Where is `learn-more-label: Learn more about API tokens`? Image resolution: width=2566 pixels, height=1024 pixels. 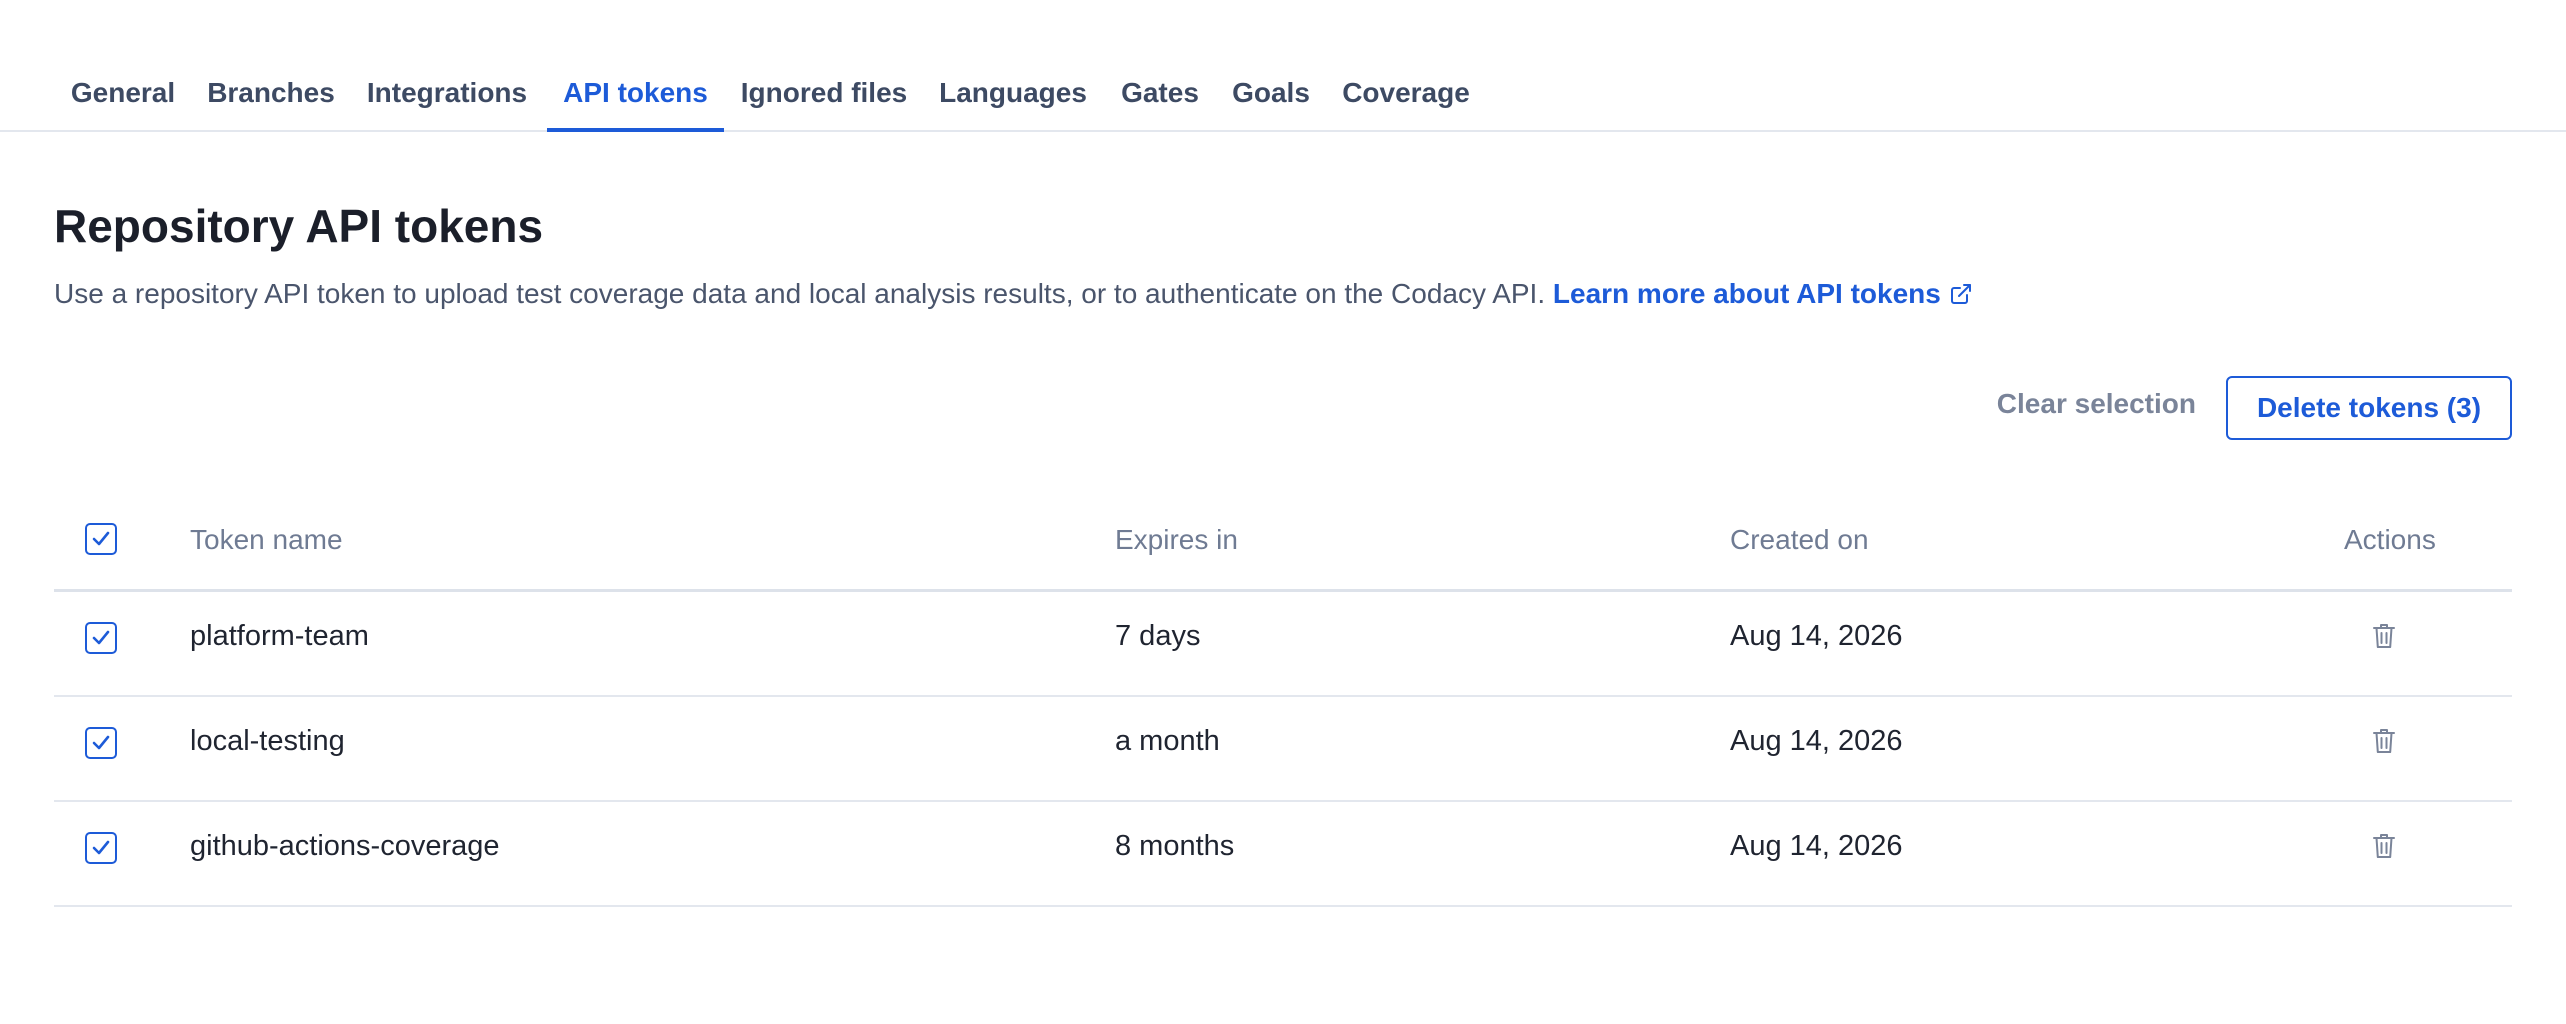 learn-more-label: Learn more about API tokens is located at coordinates (1746, 293).